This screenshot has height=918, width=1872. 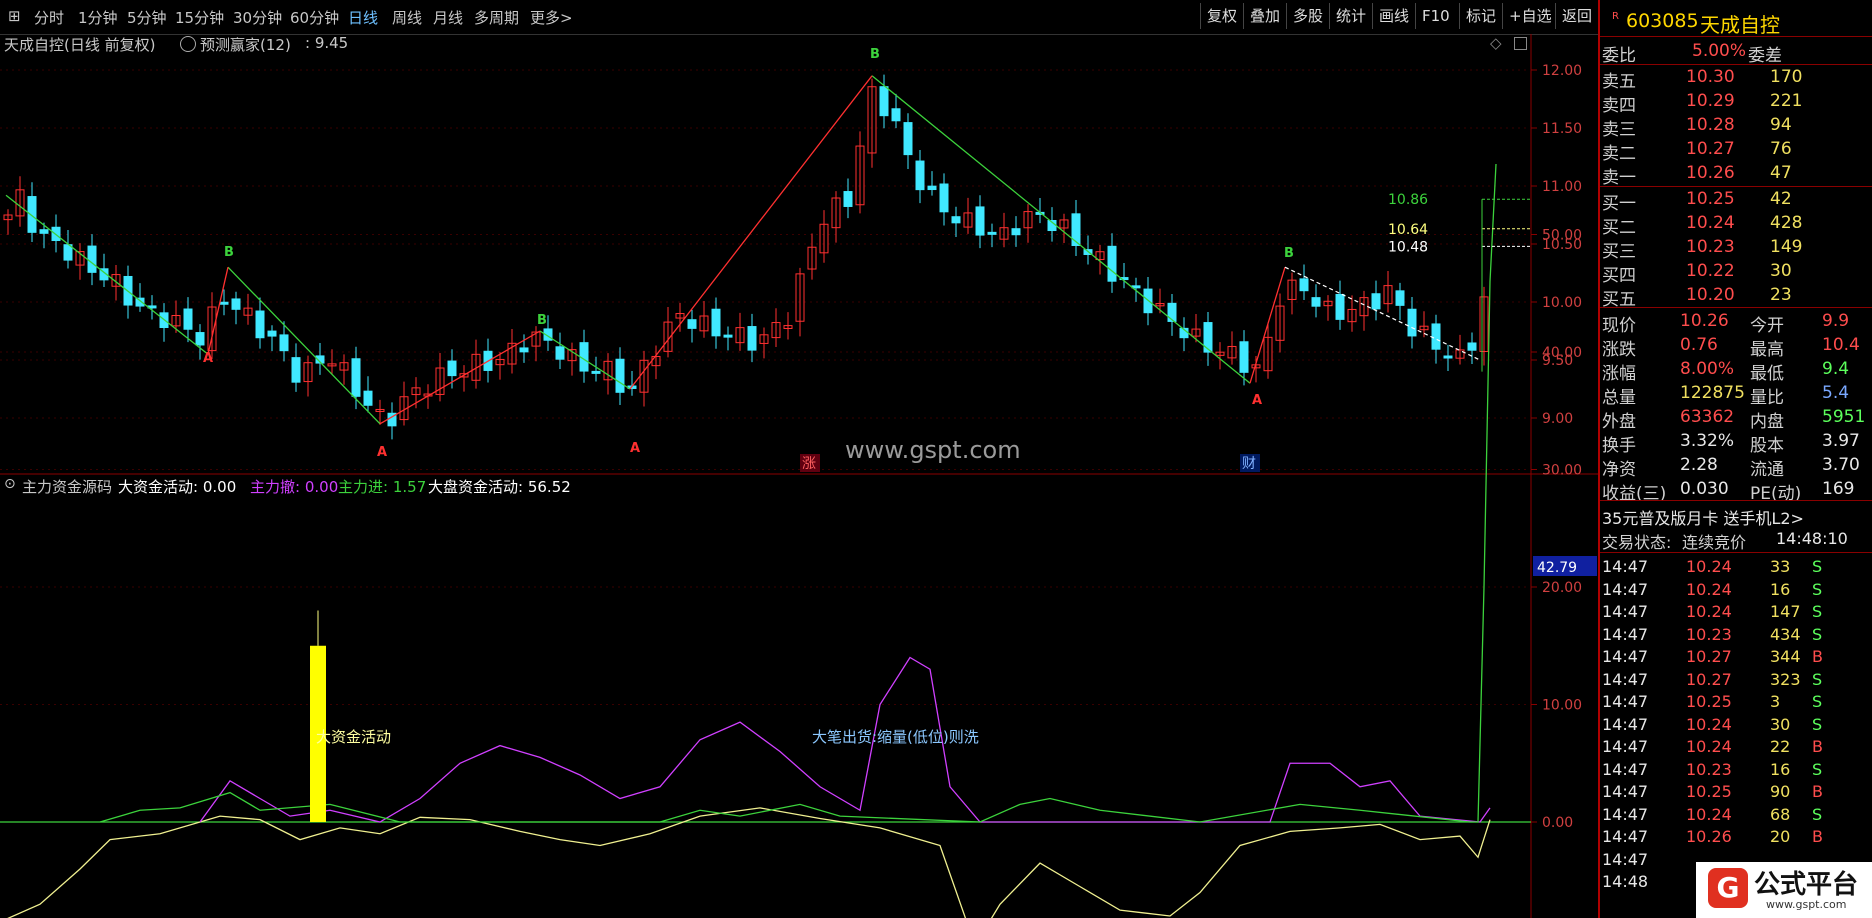 I want to click on big-money-annotation: 大资金活动, so click(x=353, y=737).